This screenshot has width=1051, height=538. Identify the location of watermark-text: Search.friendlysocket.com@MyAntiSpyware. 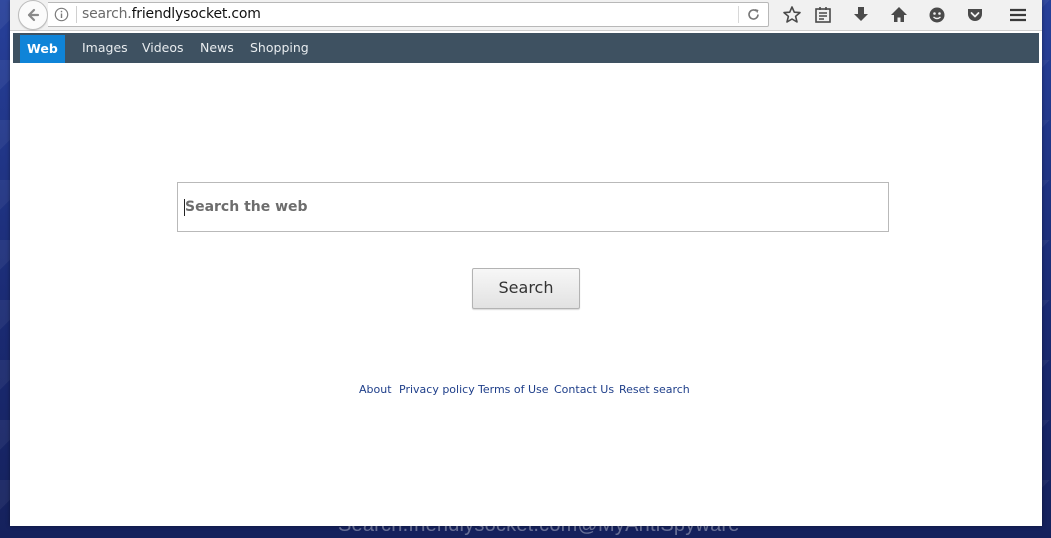
(539, 525).